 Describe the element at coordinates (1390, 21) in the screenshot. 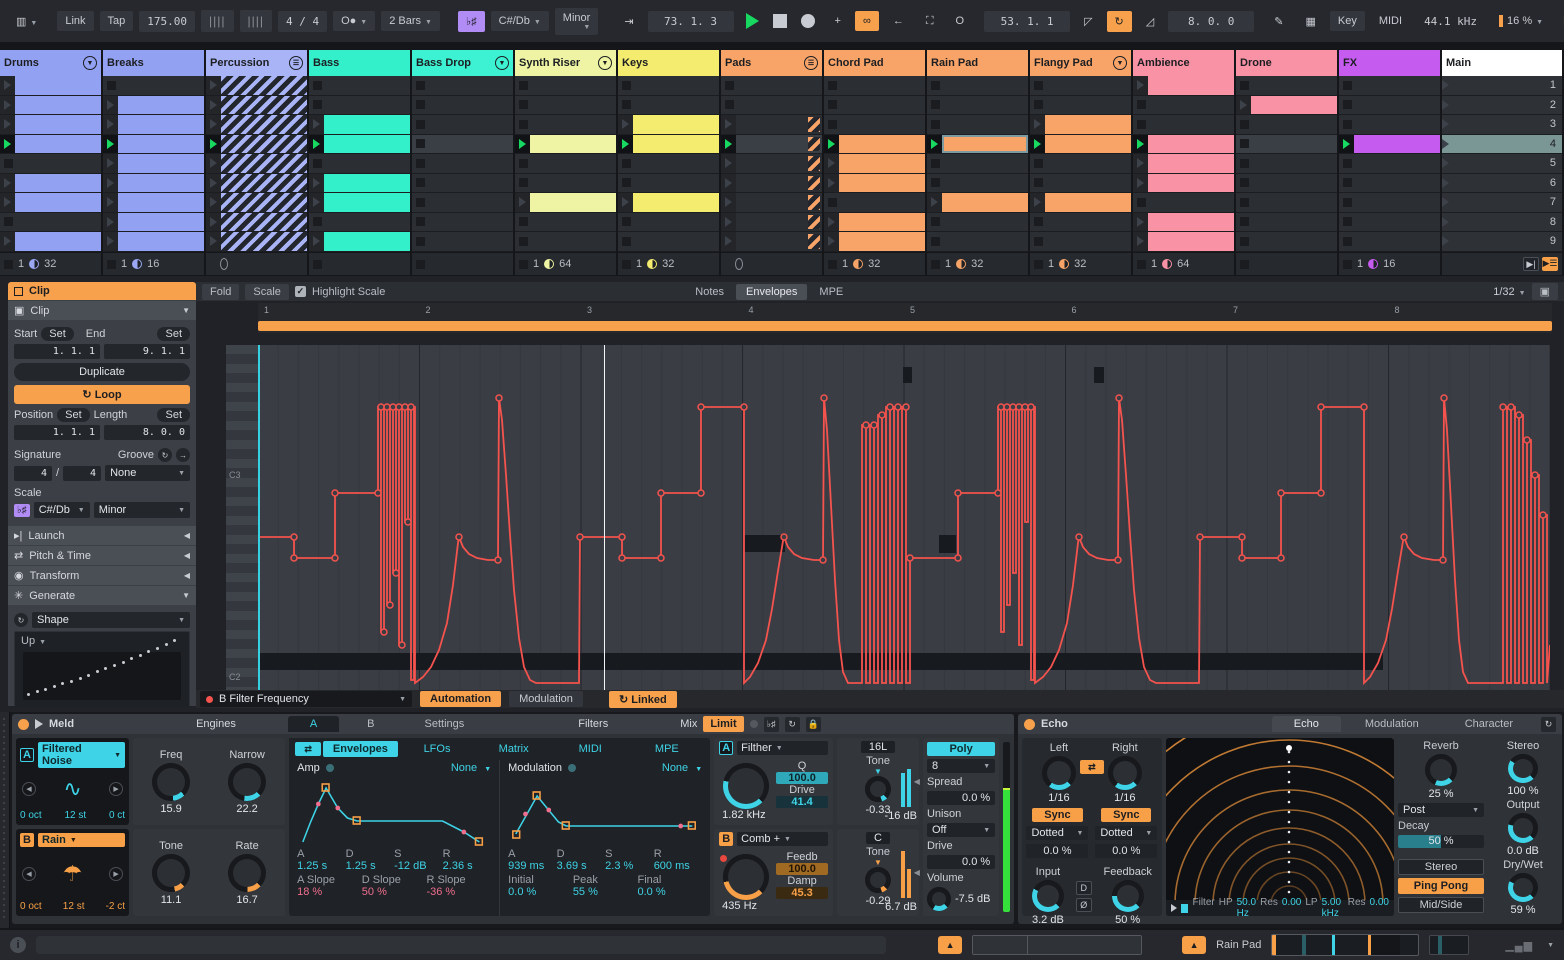

I see `midi-map-button: MIDI` at that location.